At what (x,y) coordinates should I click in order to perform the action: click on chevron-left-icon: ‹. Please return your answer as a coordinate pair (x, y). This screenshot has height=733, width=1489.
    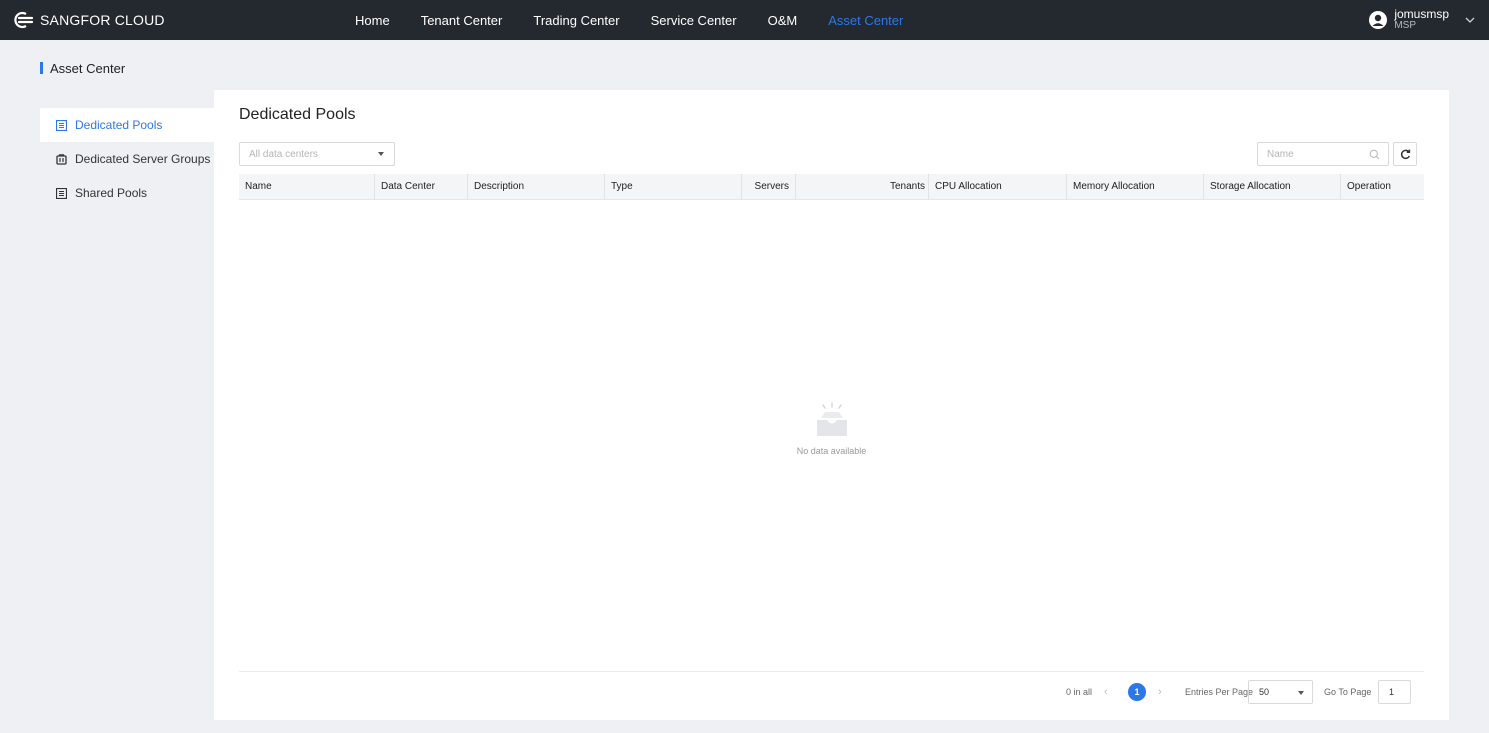
    Looking at the image, I should click on (1106, 692).